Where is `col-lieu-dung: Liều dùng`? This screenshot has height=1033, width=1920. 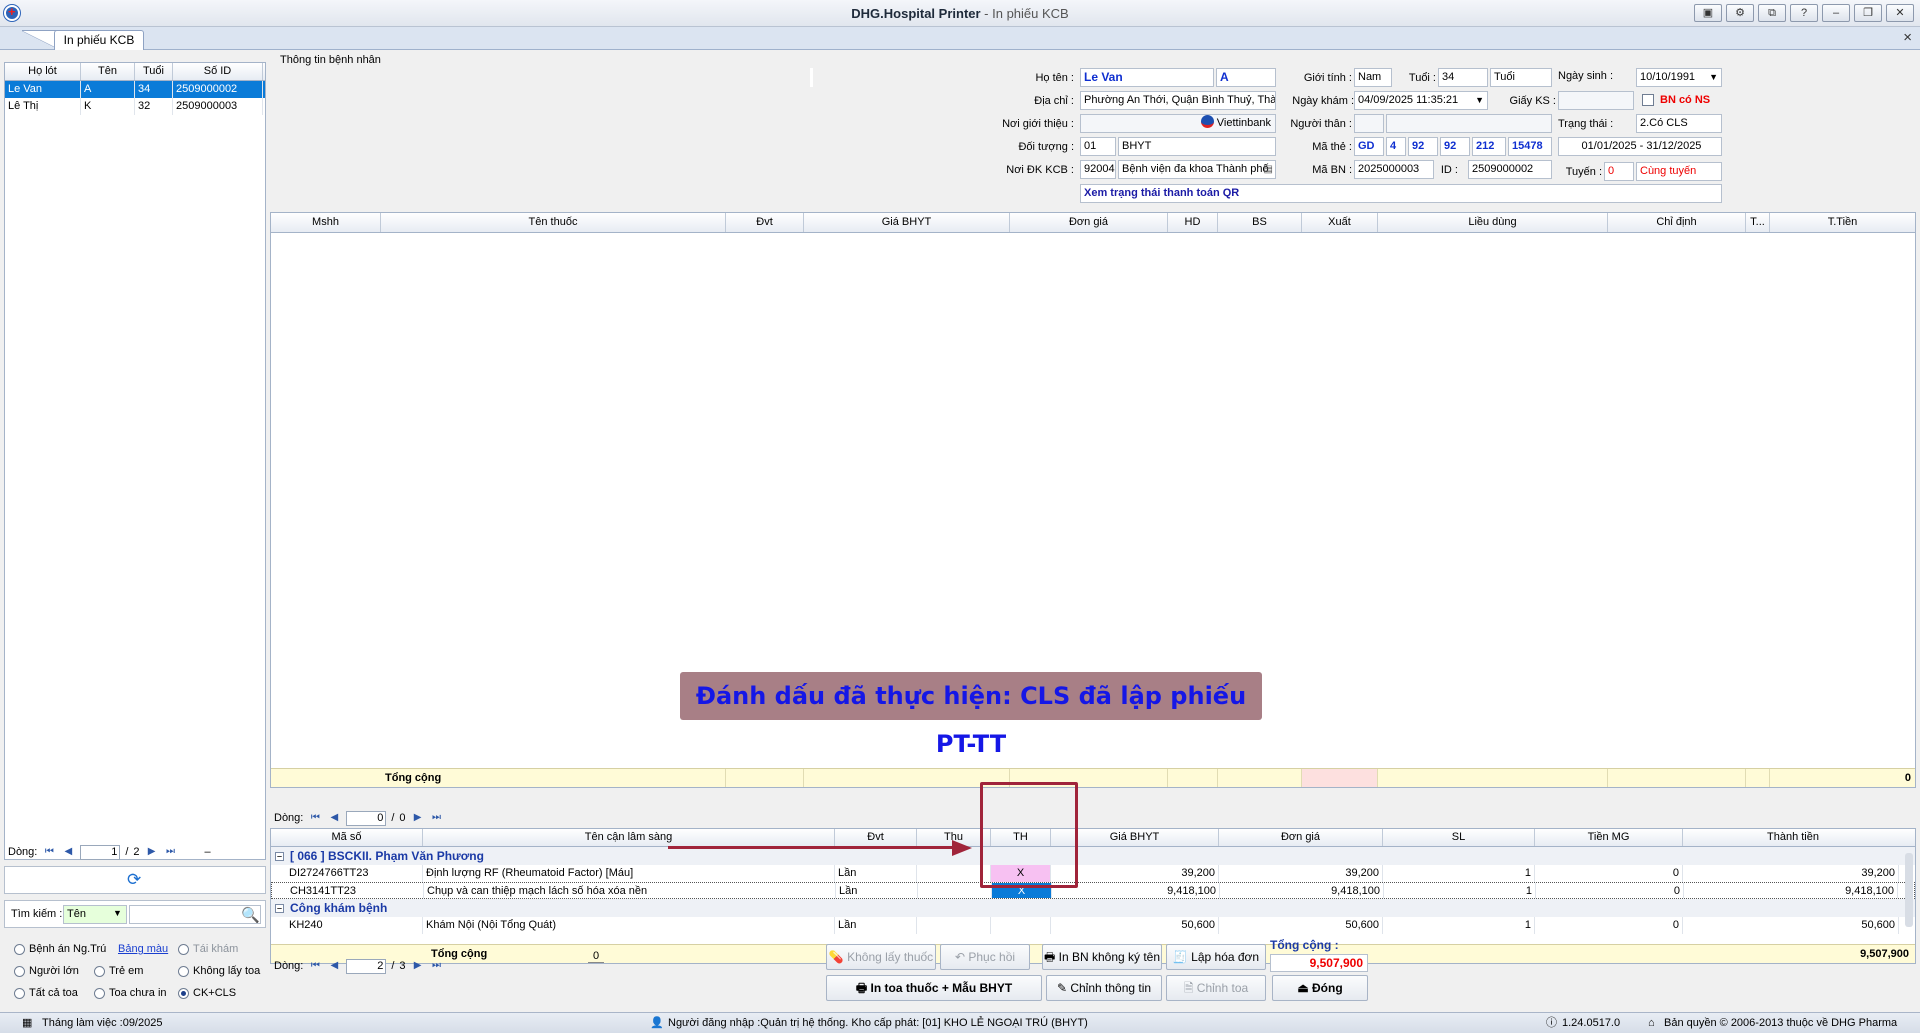 col-lieu-dung: Liều dùng is located at coordinates (1493, 222).